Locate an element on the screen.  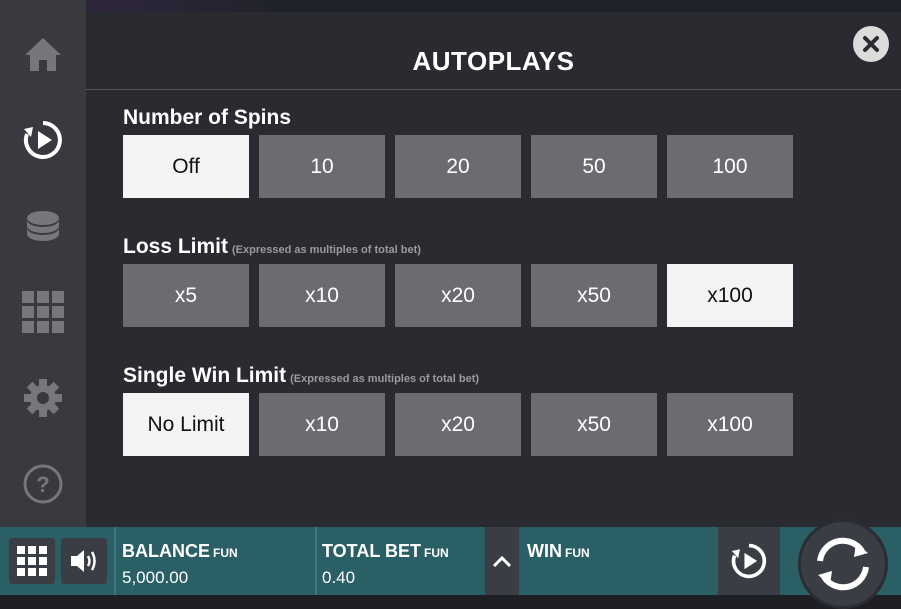
loss-limit-option: x10 is located at coordinates (322, 295).